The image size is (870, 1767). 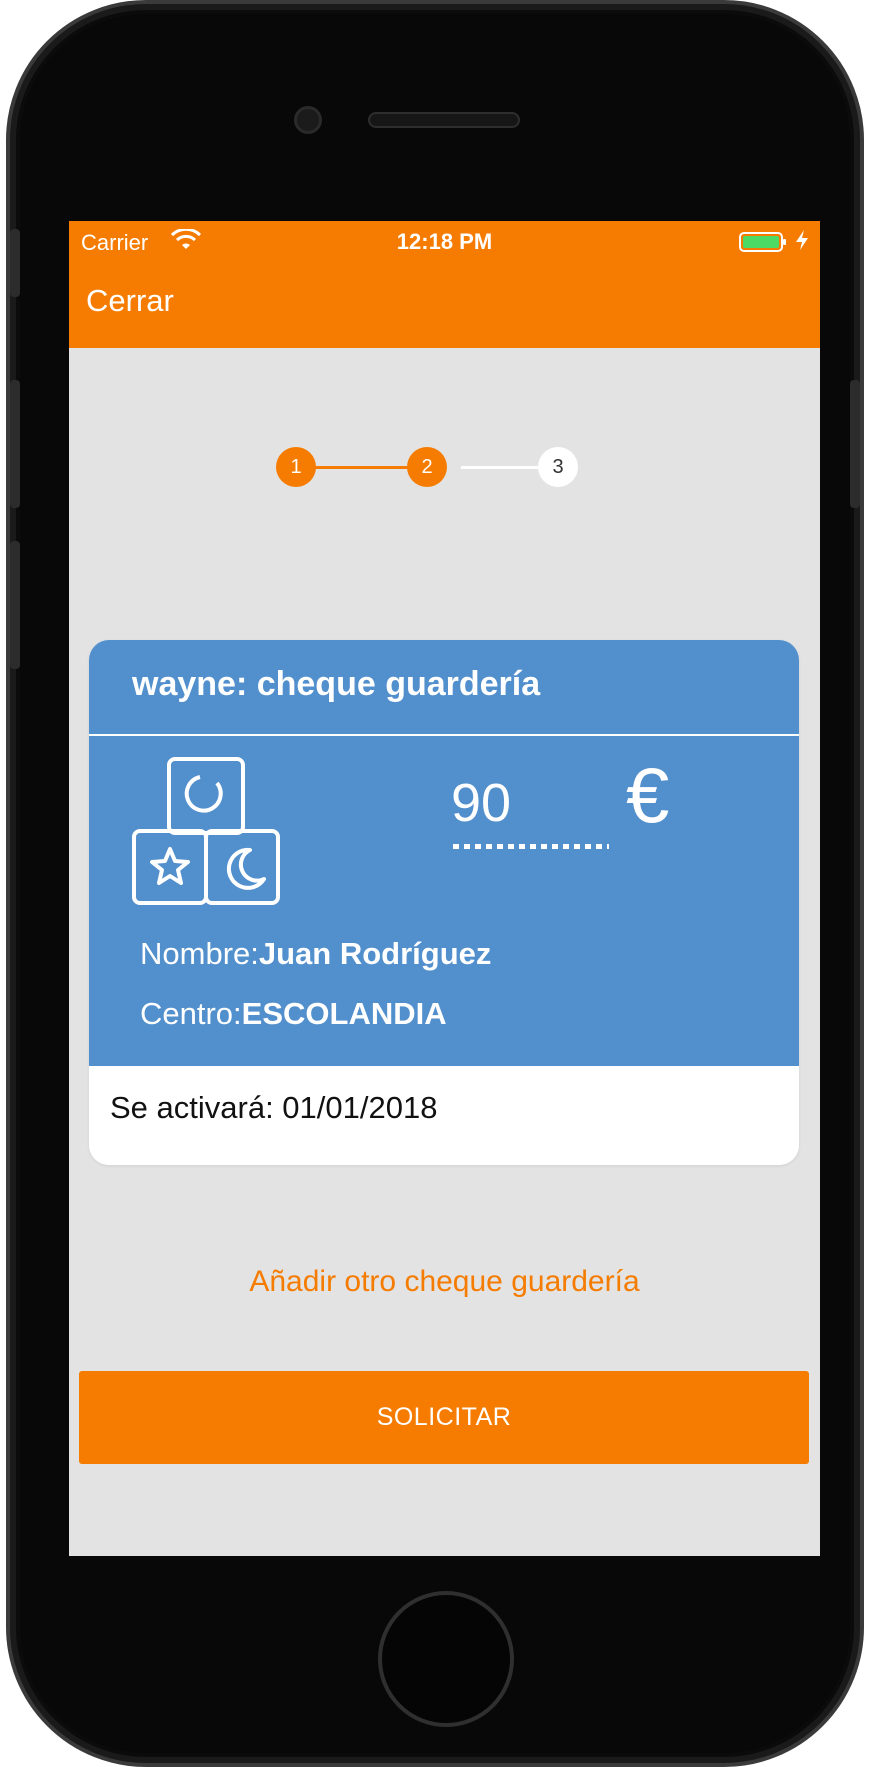 I want to click on power-button, so click(x=855, y=444).